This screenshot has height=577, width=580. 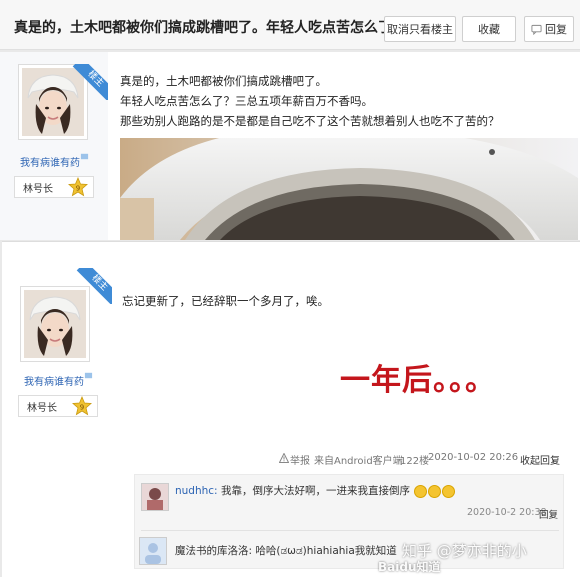 I want to click on comment-username-2: 魔法书的库洛洛:, so click(x=213, y=551).